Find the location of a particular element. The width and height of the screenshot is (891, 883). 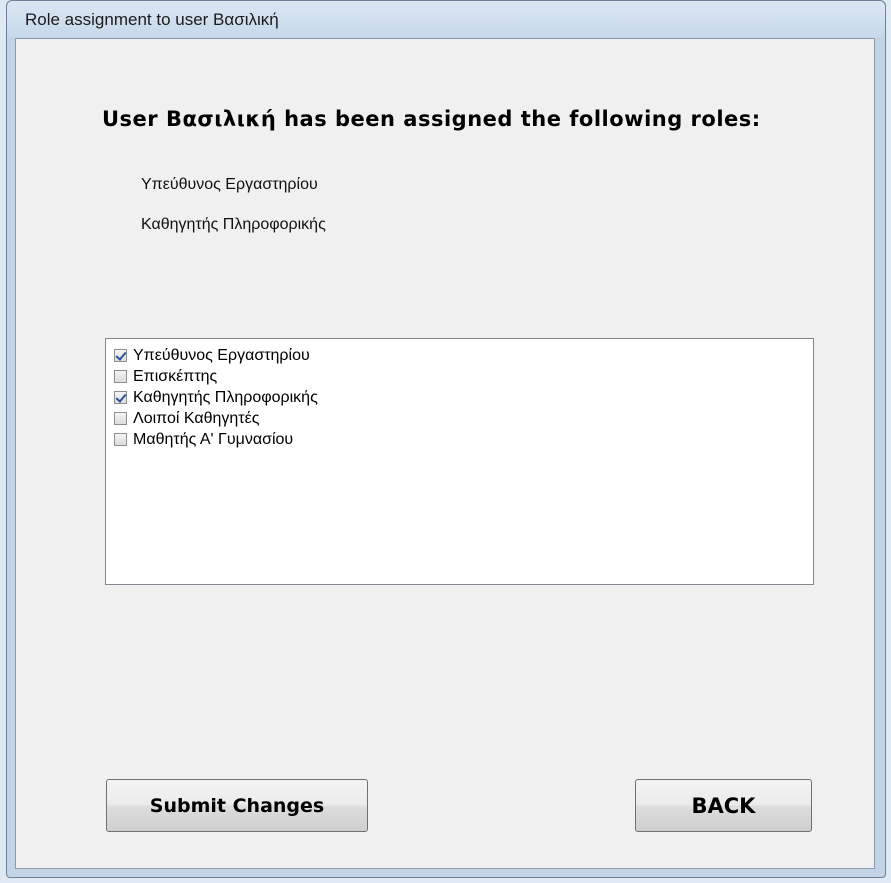

role-option: Καθηγητής Πληροφορικής is located at coordinates (463, 397).